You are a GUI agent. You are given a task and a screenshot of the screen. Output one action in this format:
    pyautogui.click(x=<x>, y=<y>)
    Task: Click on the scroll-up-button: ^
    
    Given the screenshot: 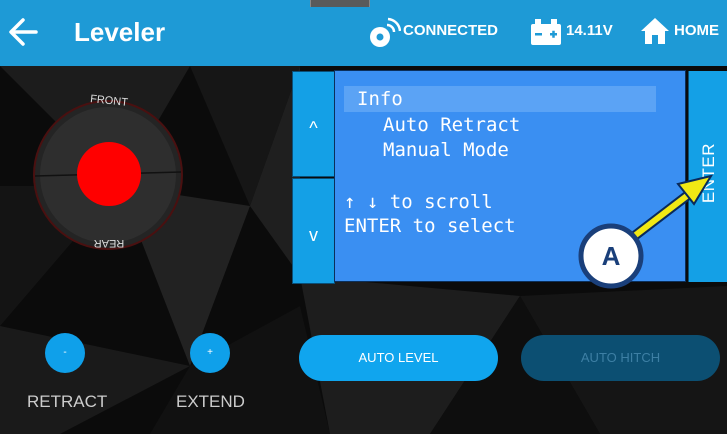 What is the action you would take?
    pyautogui.click(x=313, y=124)
    